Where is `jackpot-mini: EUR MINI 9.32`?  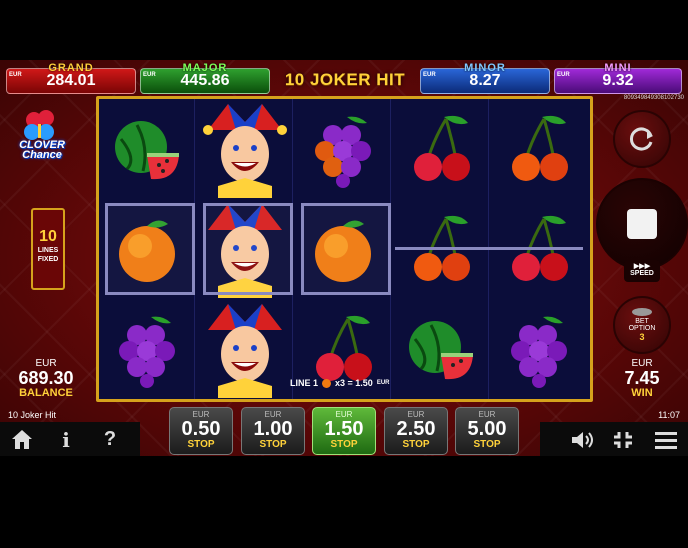
jackpot-mini: EUR MINI 9.32 is located at coordinates (618, 78).